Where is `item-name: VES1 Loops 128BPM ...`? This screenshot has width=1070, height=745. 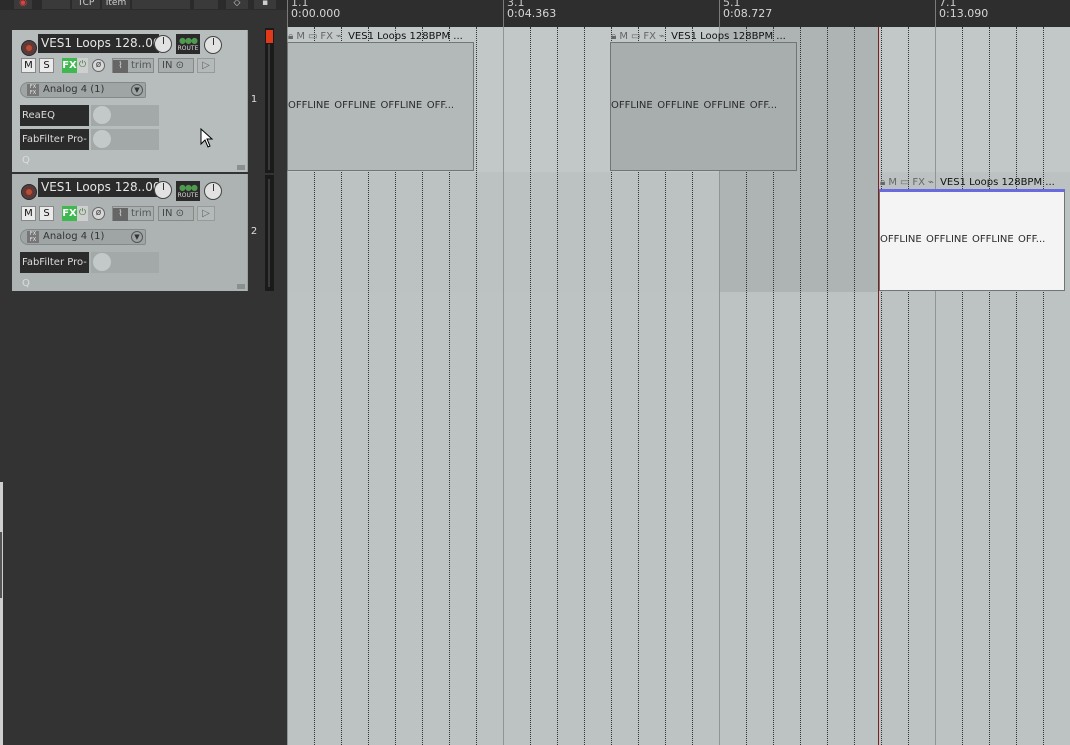
item-name: VES1 Loops 128BPM ... is located at coordinates (997, 182).